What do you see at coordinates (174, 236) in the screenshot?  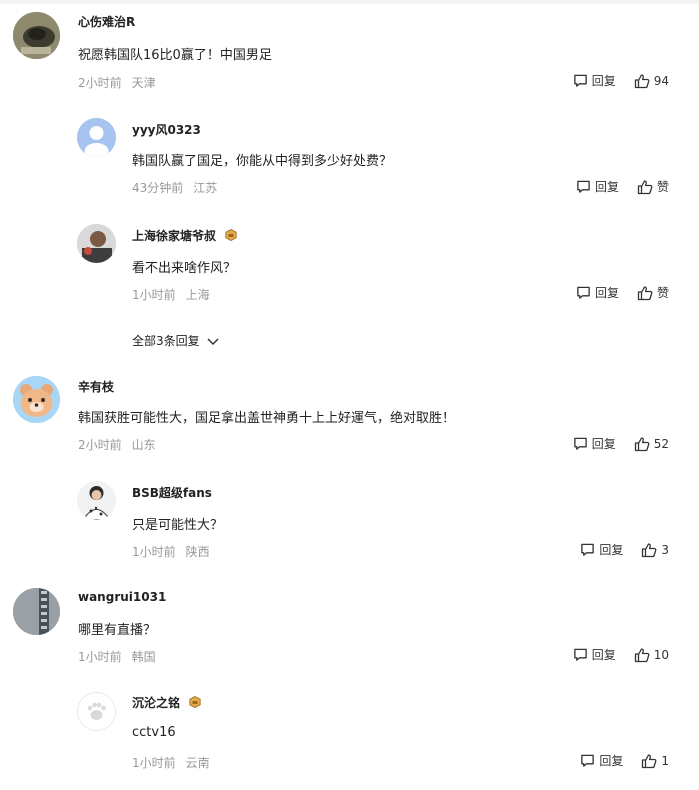 I see `username: 上海徐家塘爷叔` at bounding box center [174, 236].